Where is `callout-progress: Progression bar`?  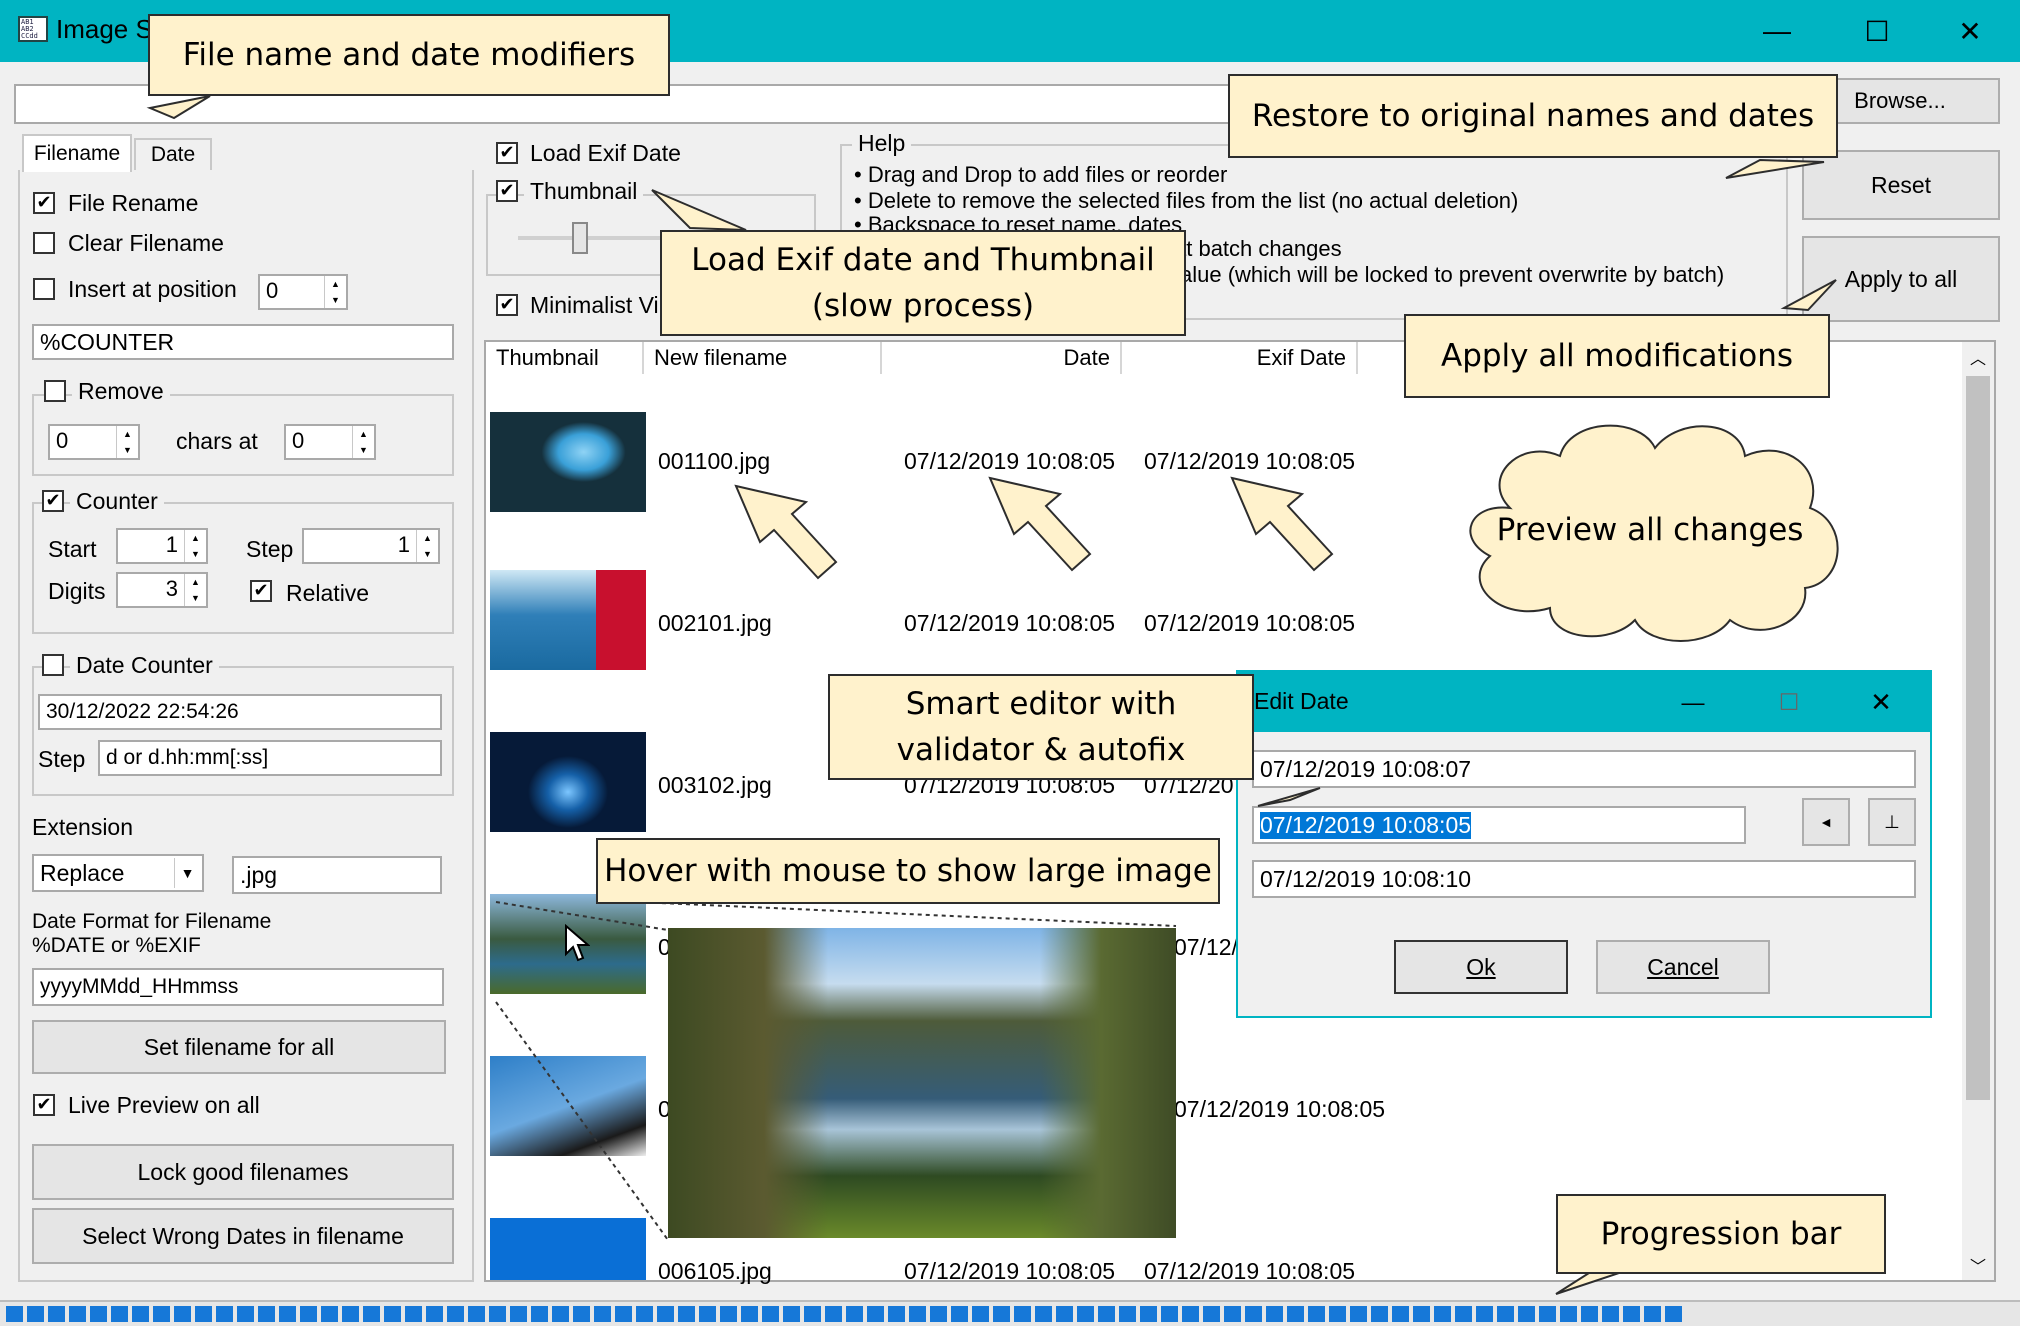 callout-progress: Progression bar is located at coordinates (1721, 1234).